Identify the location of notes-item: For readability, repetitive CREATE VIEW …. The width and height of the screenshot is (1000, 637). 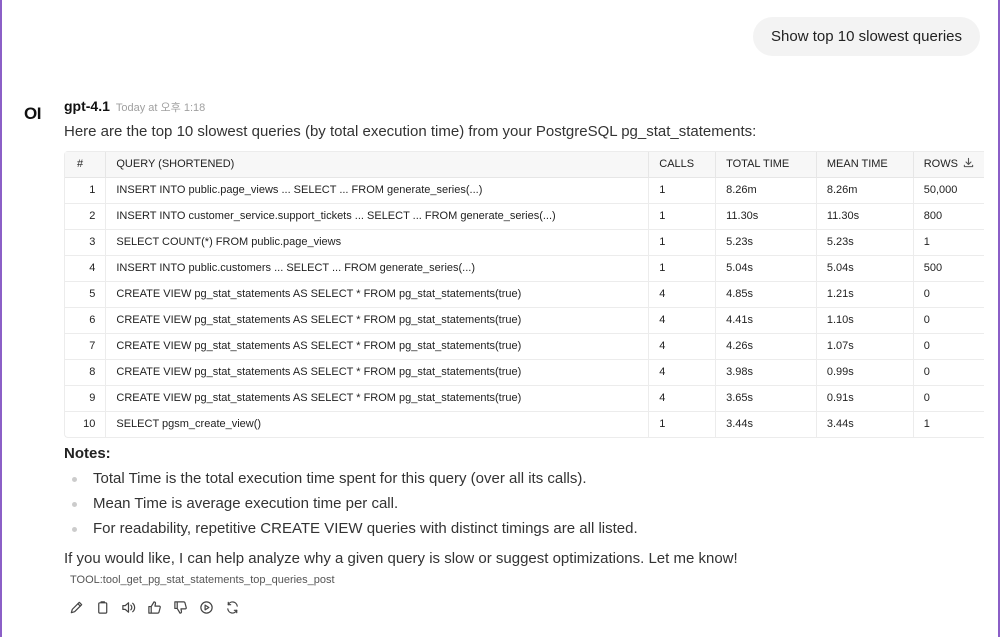
(524, 528).